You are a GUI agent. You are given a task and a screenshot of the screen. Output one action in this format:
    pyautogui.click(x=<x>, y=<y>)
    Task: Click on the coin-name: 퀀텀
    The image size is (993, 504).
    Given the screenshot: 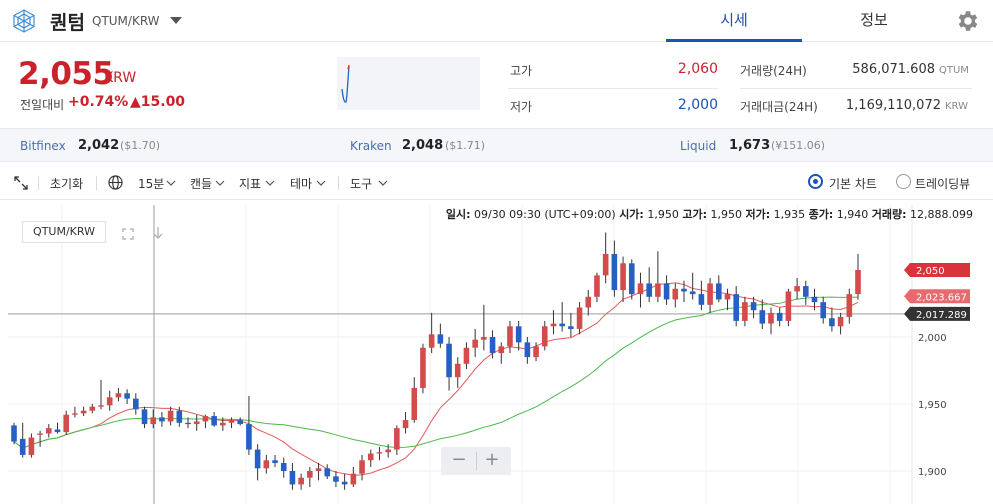 What is the action you would take?
    pyautogui.click(x=67, y=23)
    